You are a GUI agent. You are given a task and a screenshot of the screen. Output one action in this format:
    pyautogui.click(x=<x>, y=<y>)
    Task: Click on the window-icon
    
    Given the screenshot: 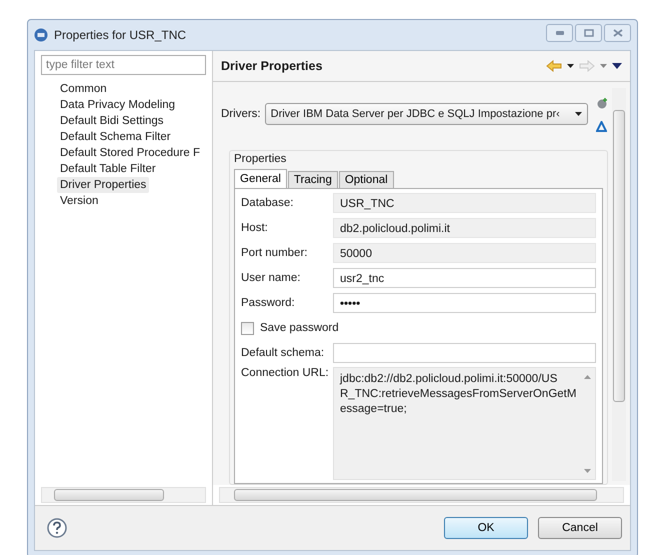 What is the action you would take?
    pyautogui.click(x=41, y=35)
    